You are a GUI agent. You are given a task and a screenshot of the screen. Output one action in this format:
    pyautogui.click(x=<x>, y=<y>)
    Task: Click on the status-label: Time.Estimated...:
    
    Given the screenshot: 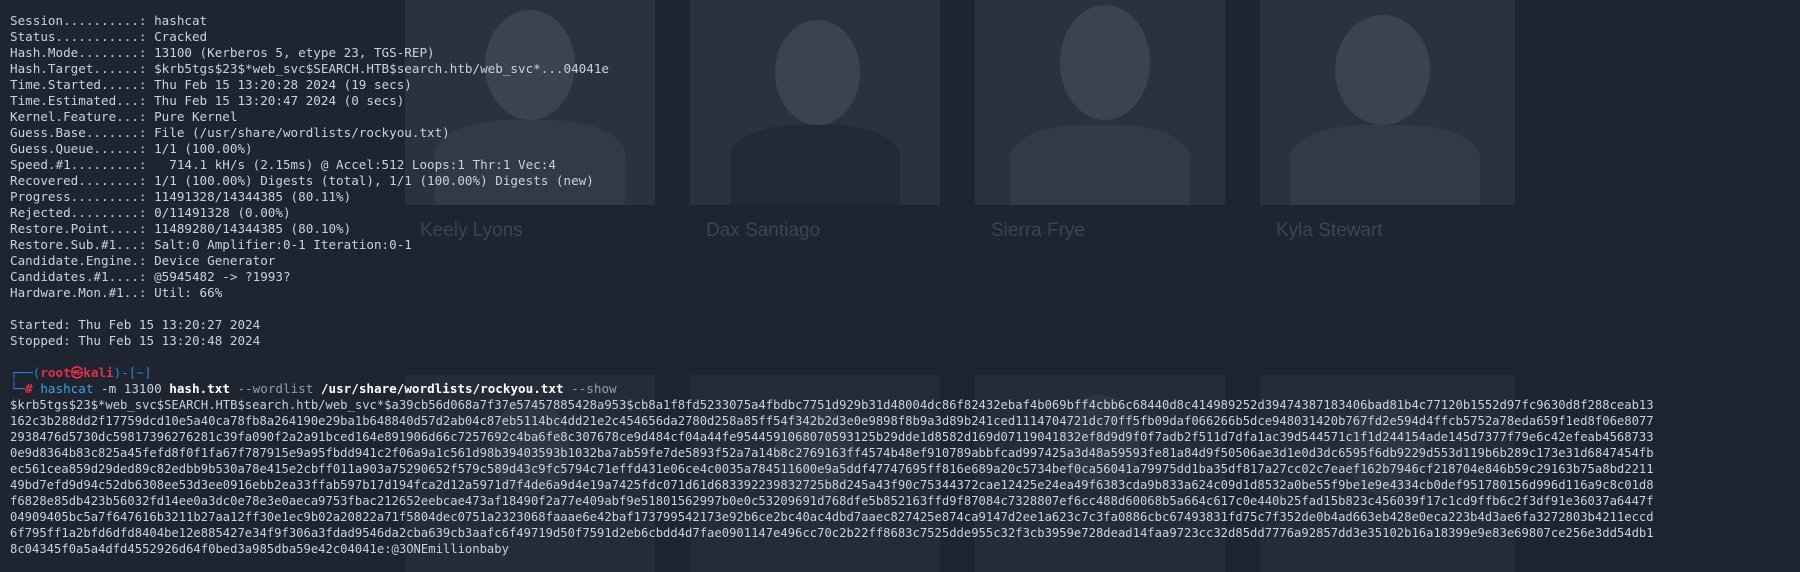 What is the action you would take?
    pyautogui.click(x=78, y=100)
    